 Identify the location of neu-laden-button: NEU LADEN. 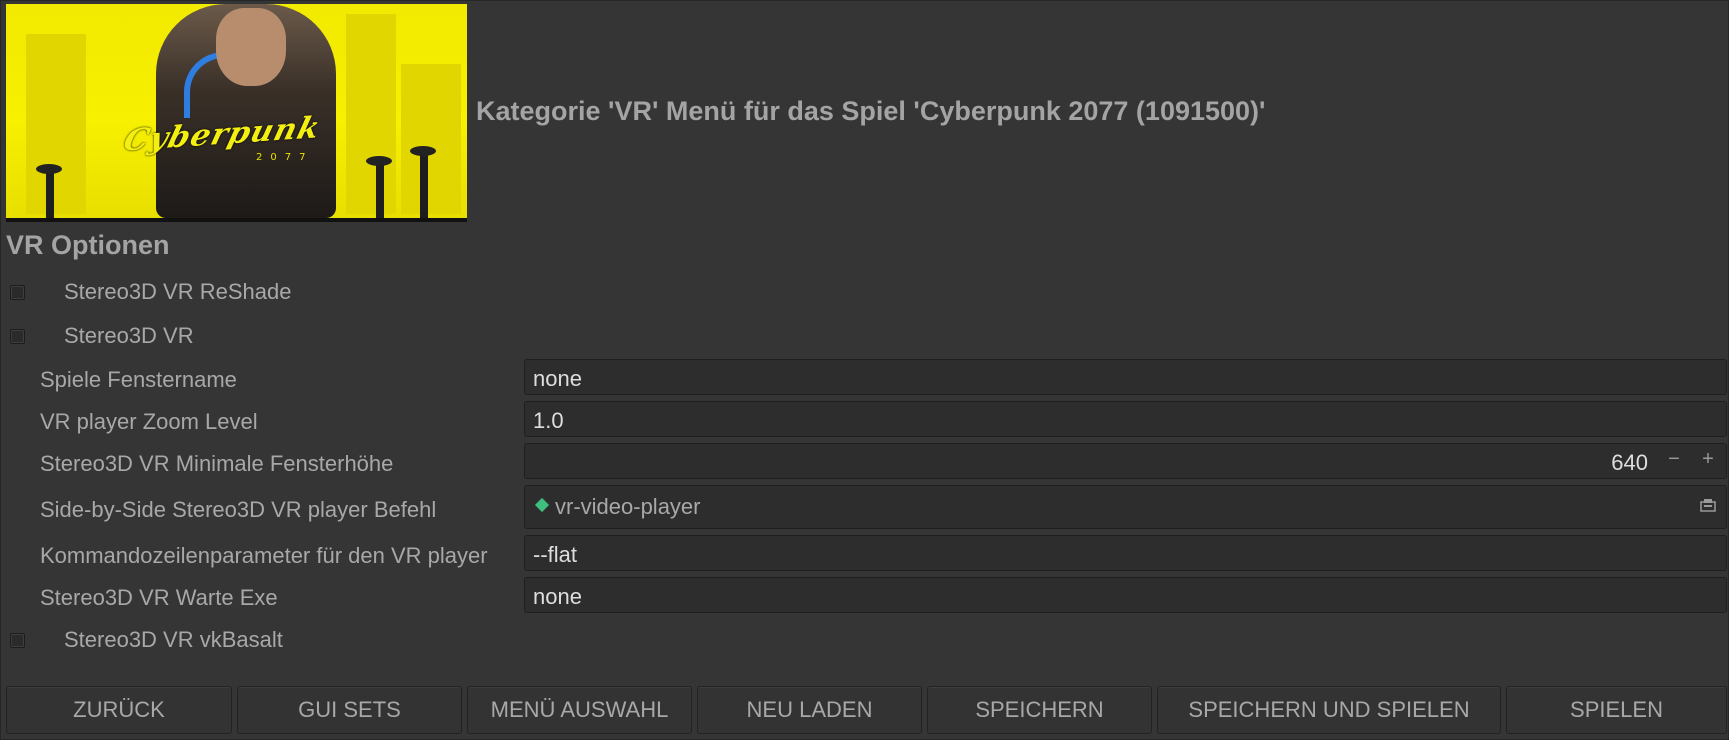
(809, 710).